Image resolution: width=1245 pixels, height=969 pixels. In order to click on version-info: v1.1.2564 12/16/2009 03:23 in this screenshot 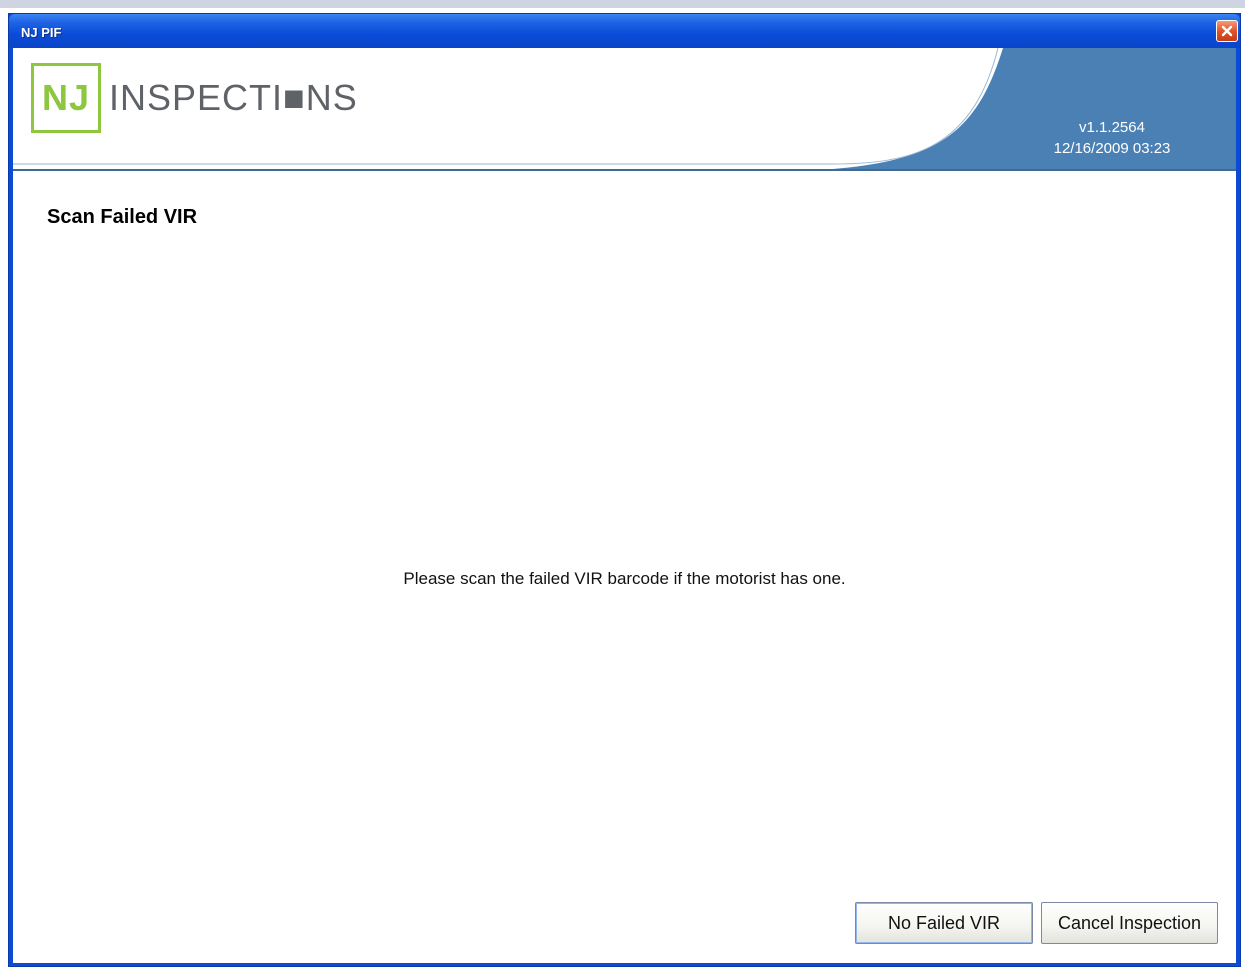, I will do `click(1112, 138)`.